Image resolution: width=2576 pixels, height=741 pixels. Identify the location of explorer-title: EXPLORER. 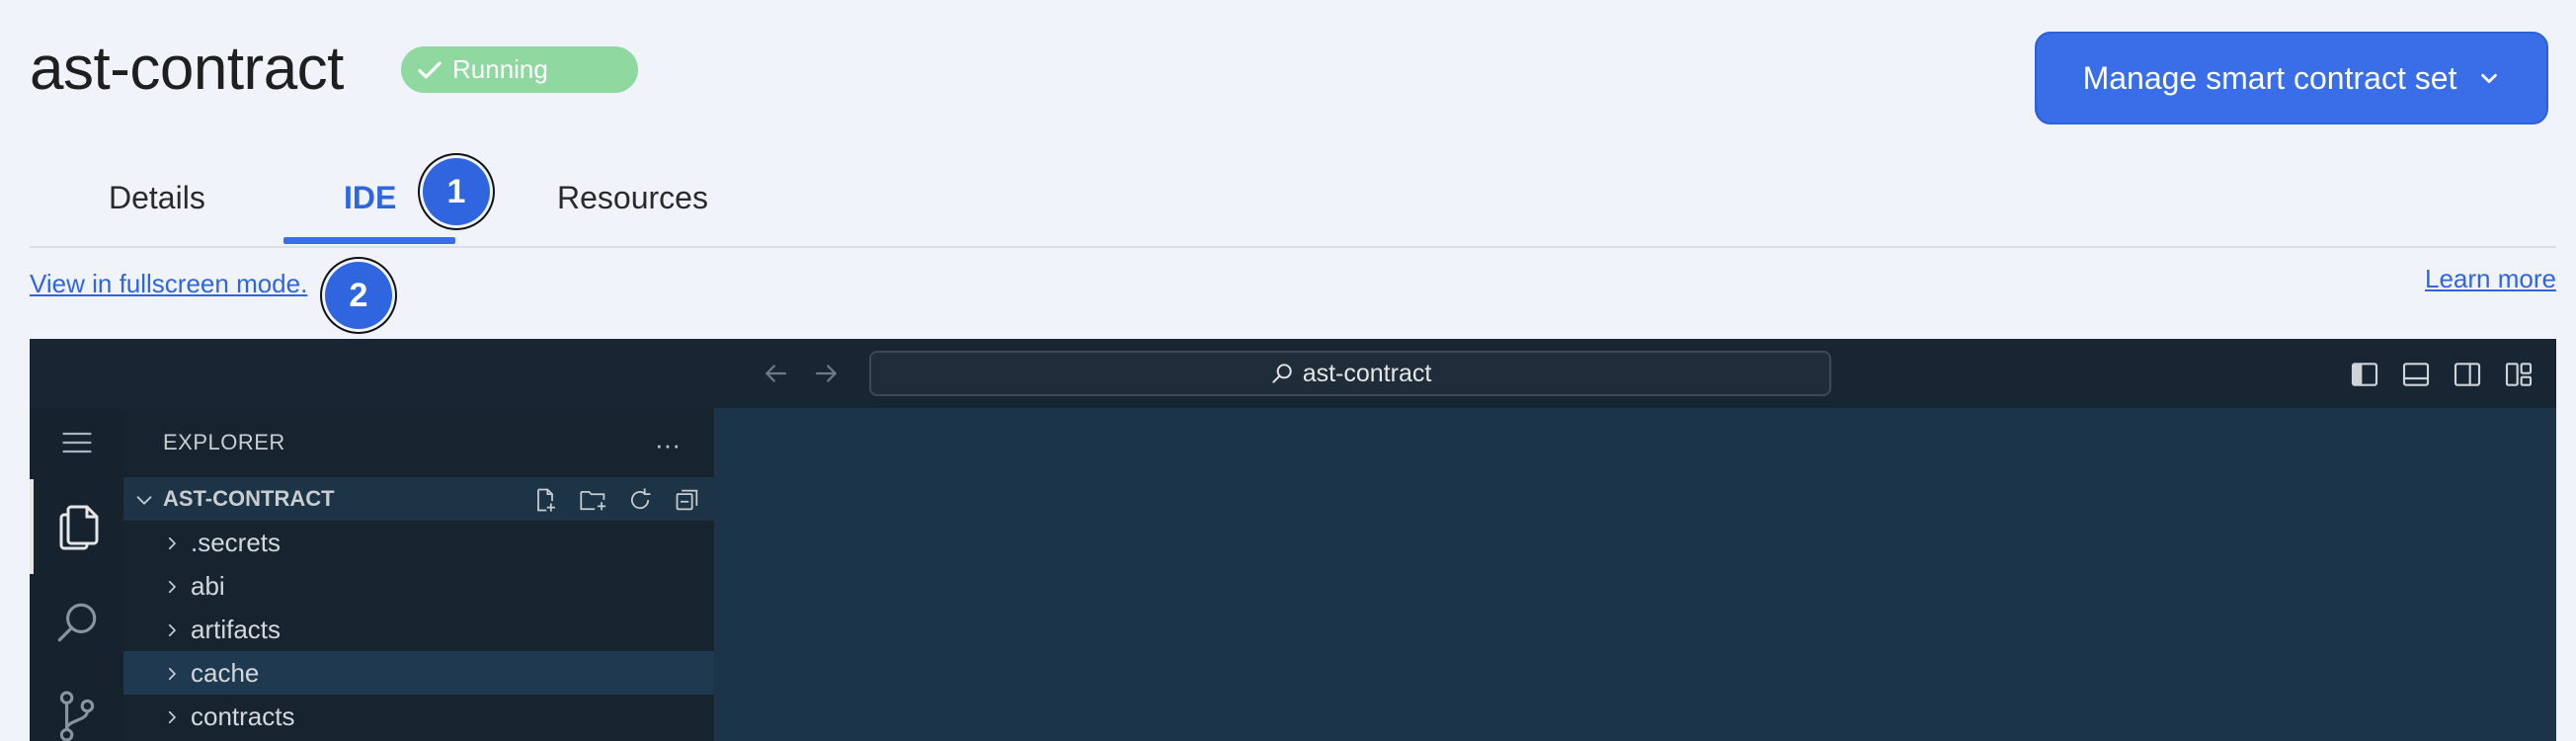
(224, 442).